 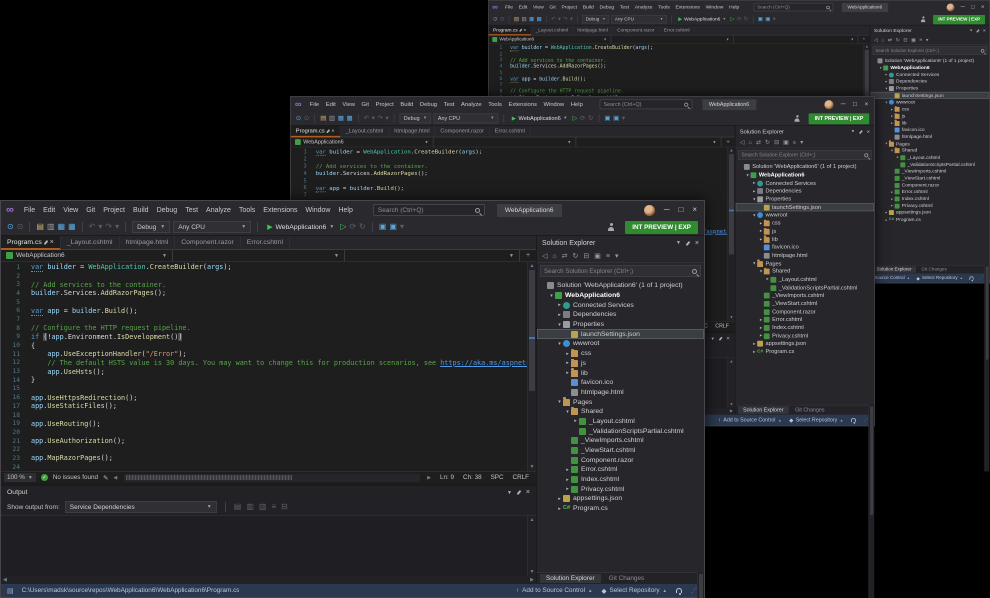 I want to click on nav-backward-icon: ⊙, so click(x=495, y=19).